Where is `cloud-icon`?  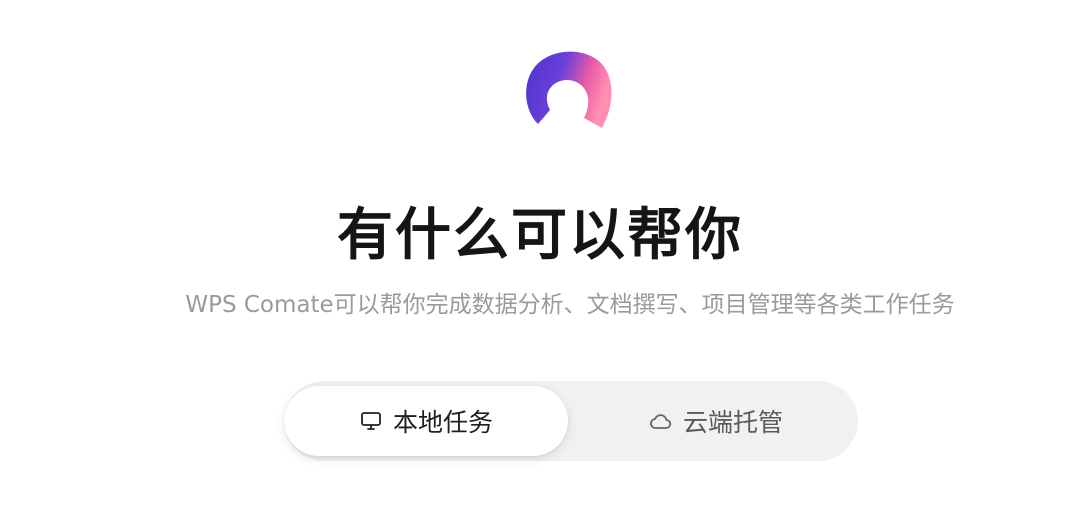
cloud-icon is located at coordinates (661, 421).